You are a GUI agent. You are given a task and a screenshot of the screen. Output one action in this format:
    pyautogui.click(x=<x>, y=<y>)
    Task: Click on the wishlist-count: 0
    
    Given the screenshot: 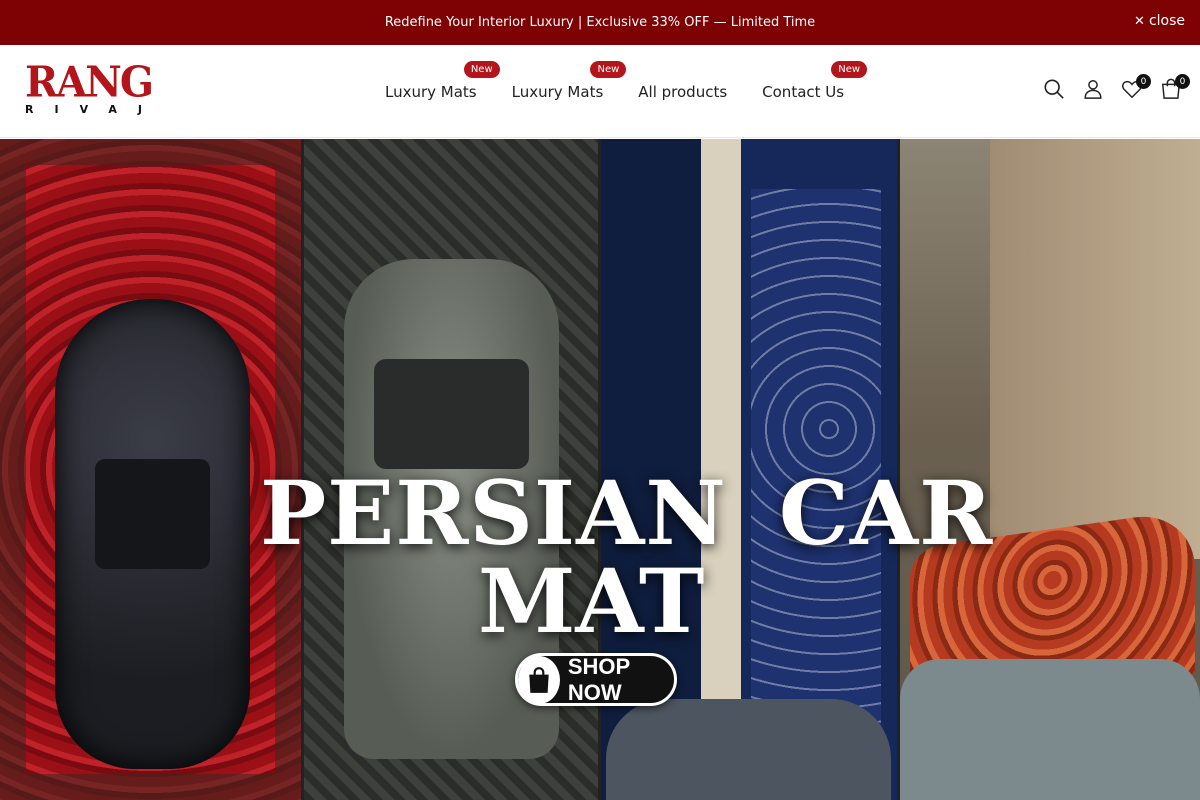 What is the action you would take?
    pyautogui.click(x=1143, y=81)
    